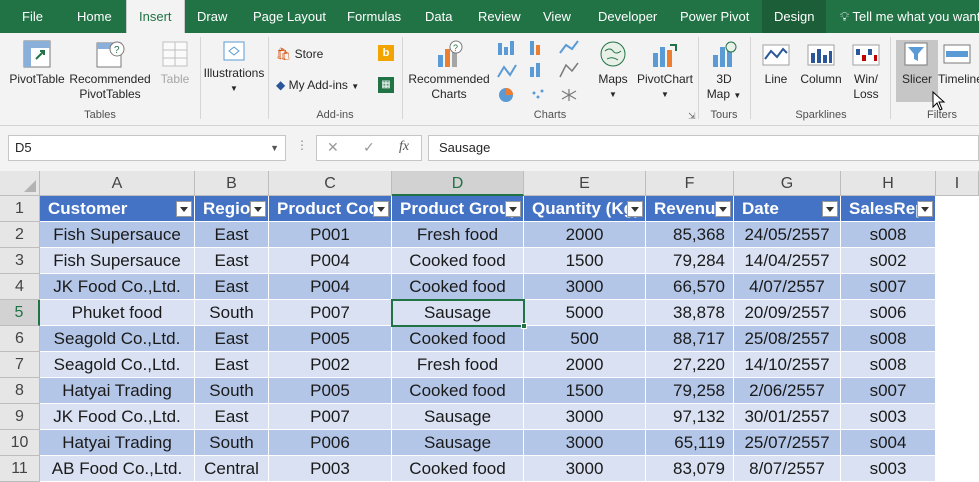  Describe the element at coordinates (690, 287) in the screenshot. I see `table-cell: 66,570` at that location.